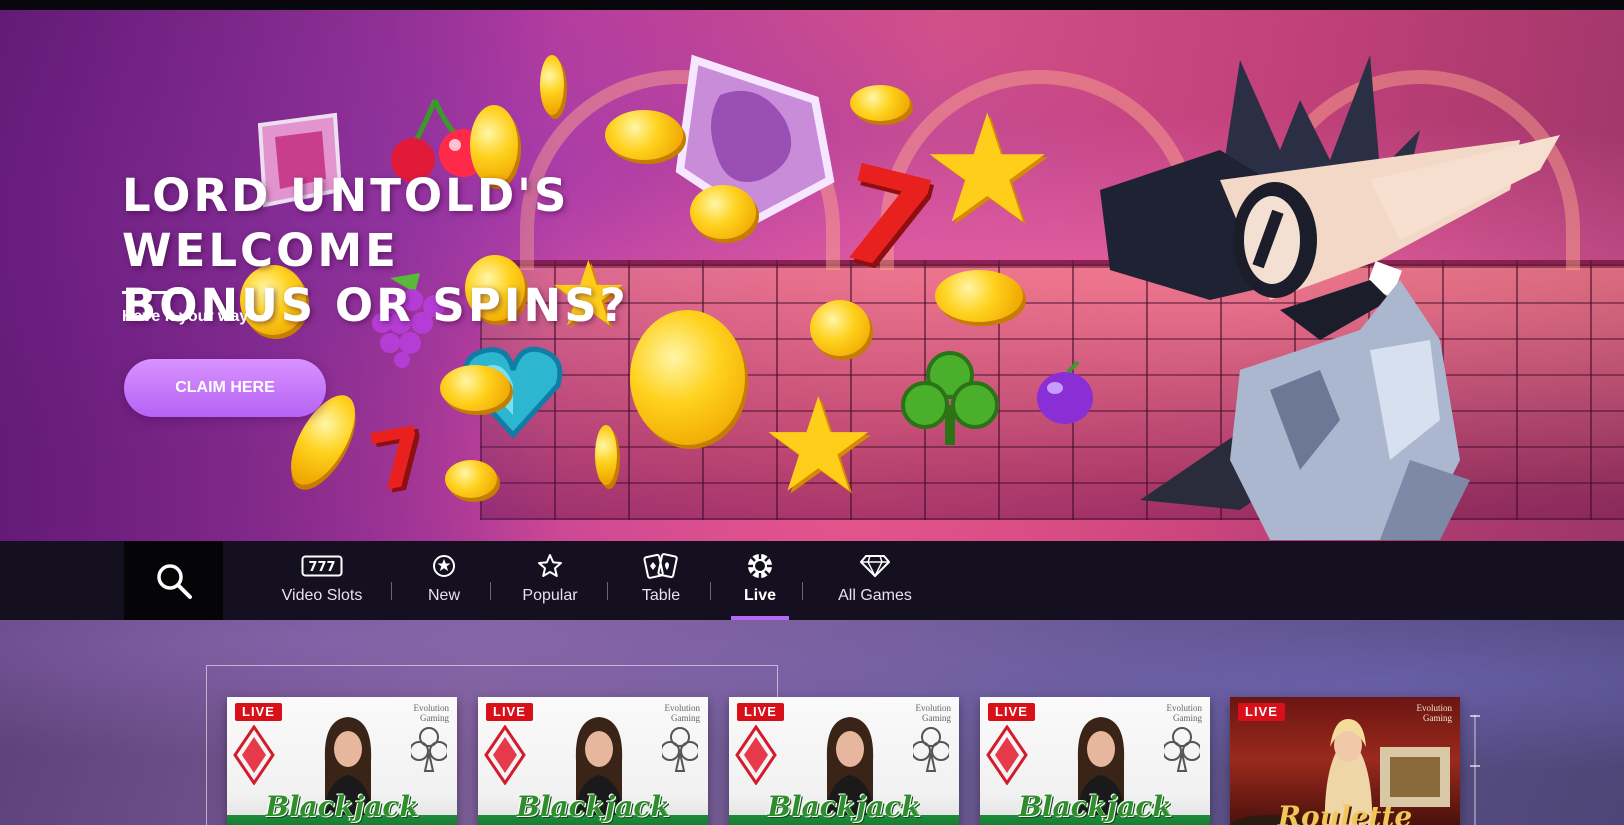 Image resolution: width=1624 pixels, height=825 pixels. I want to click on search-icon, so click(174, 581).